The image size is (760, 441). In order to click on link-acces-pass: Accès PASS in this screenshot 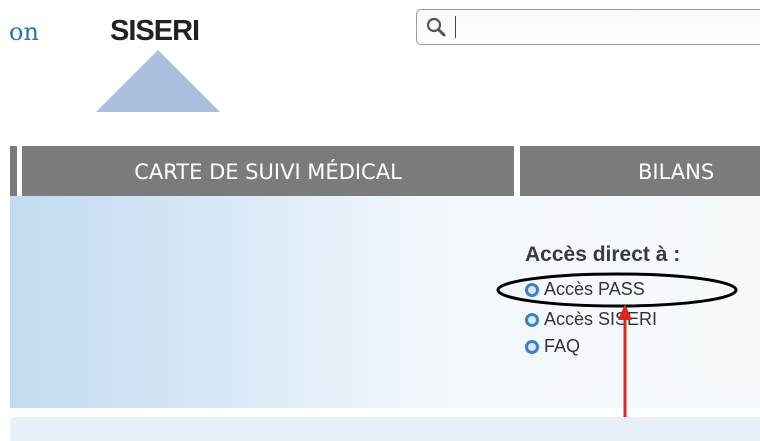, I will do `click(585, 289)`.